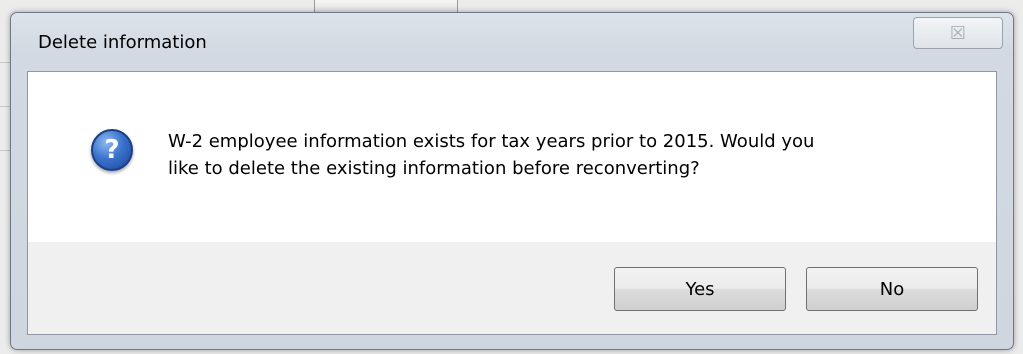  What do you see at coordinates (122, 42) in the screenshot?
I see `dialog-title: Delete information` at bounding box center [122, 42].